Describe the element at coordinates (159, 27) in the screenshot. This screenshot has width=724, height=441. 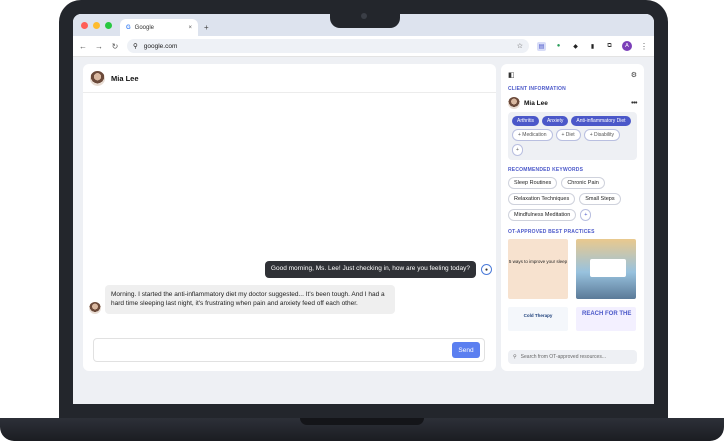
I see `browser-tab: G Google ×` at that location.